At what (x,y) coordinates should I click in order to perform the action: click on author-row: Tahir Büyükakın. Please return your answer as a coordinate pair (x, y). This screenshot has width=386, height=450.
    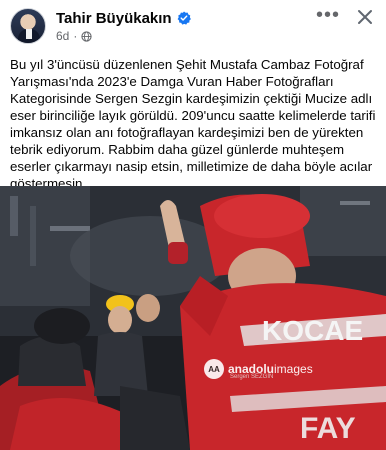
    Looking at the image, I should click on (123, 18).